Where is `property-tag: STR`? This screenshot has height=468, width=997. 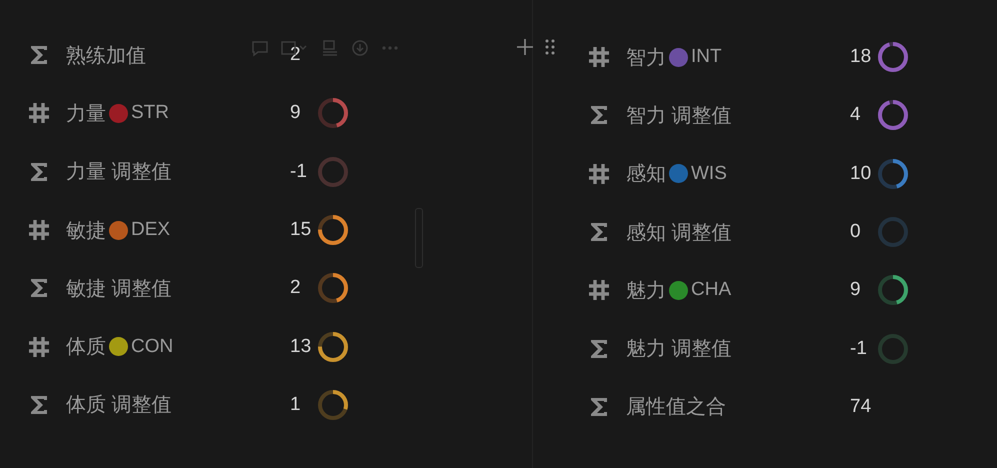 property-tag: STR is located at coordinates (150, 113).